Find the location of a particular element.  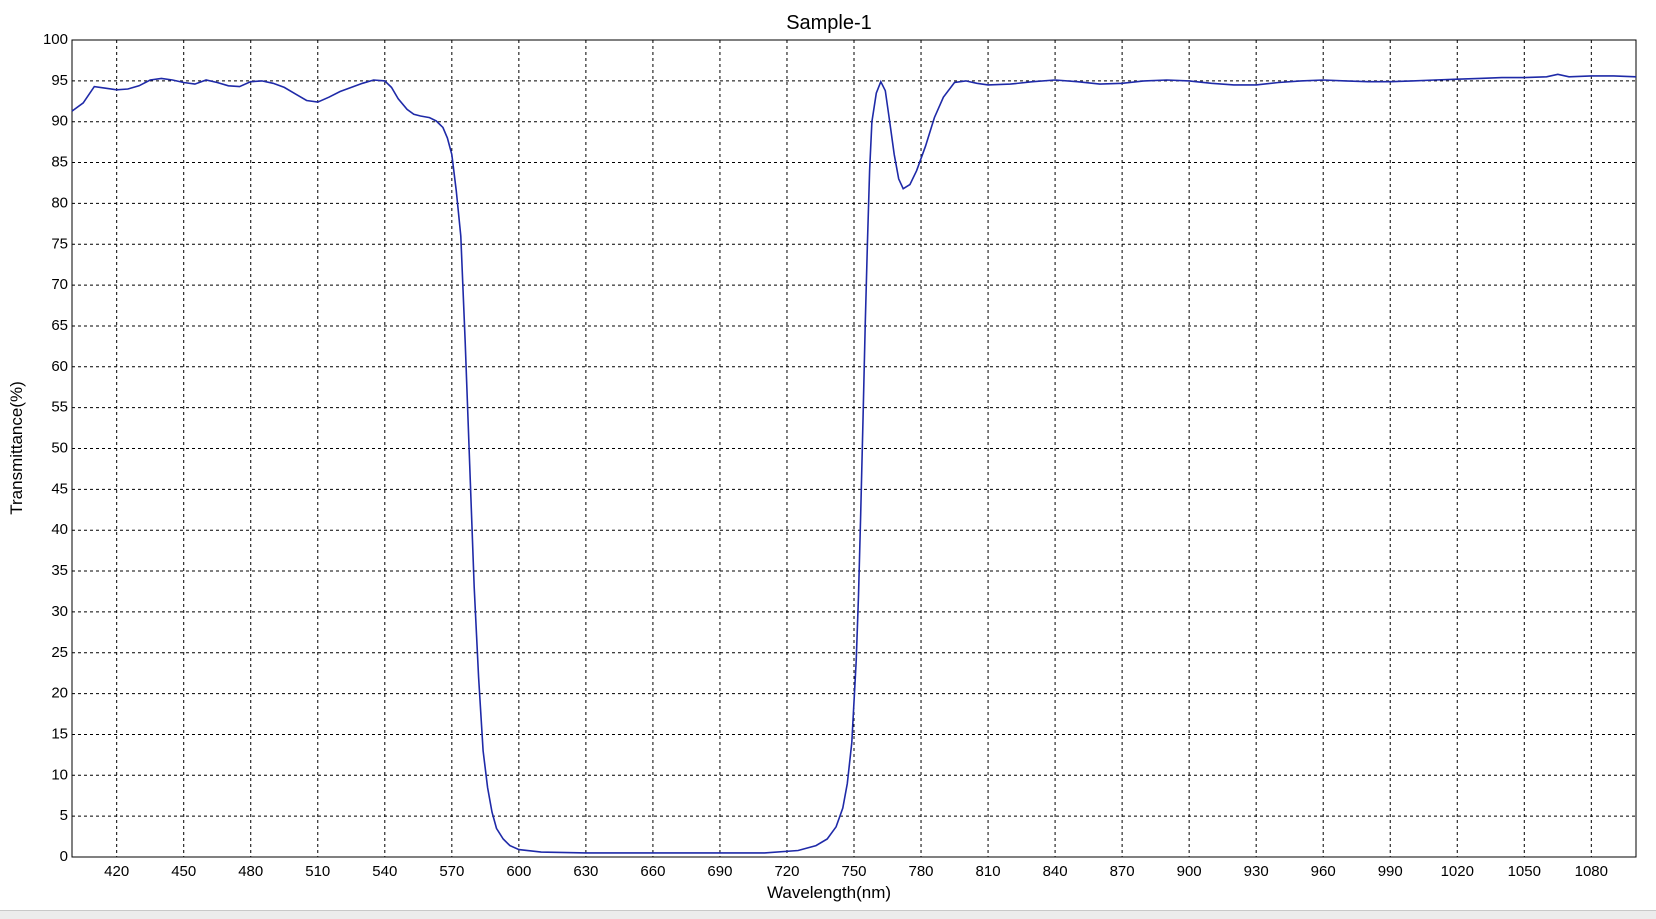

y-tick-label: 85 is located at coordinates (59, 162).